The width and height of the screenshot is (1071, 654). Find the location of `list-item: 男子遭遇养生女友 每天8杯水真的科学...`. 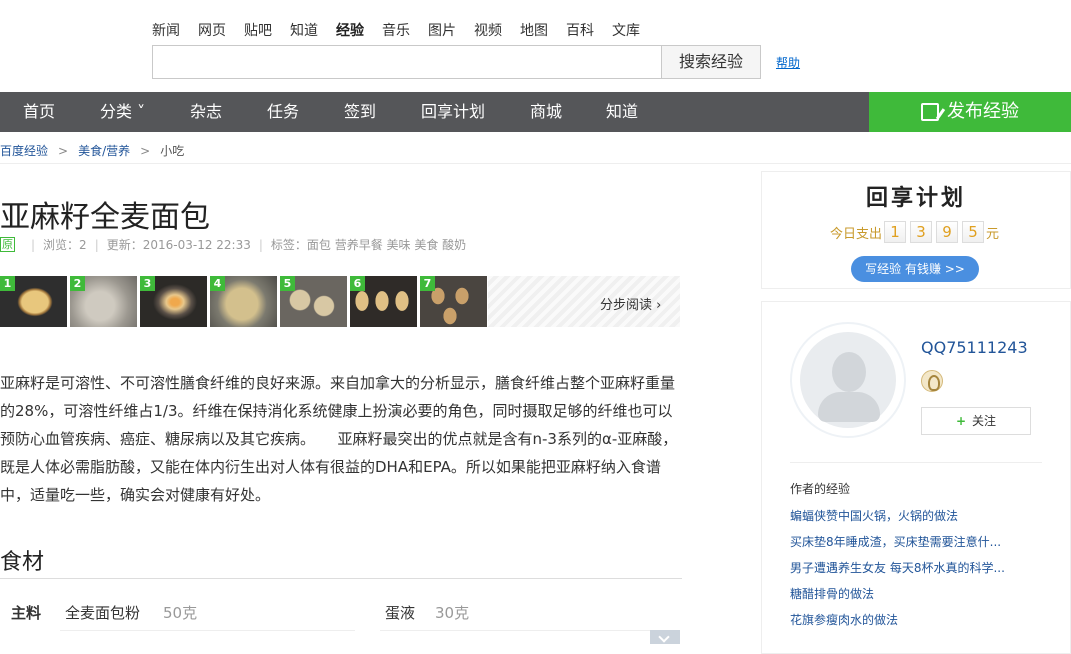

list-item: 男子遭遇养生女友 每天8杯水真的科学... is located at coordinates (915, 572).